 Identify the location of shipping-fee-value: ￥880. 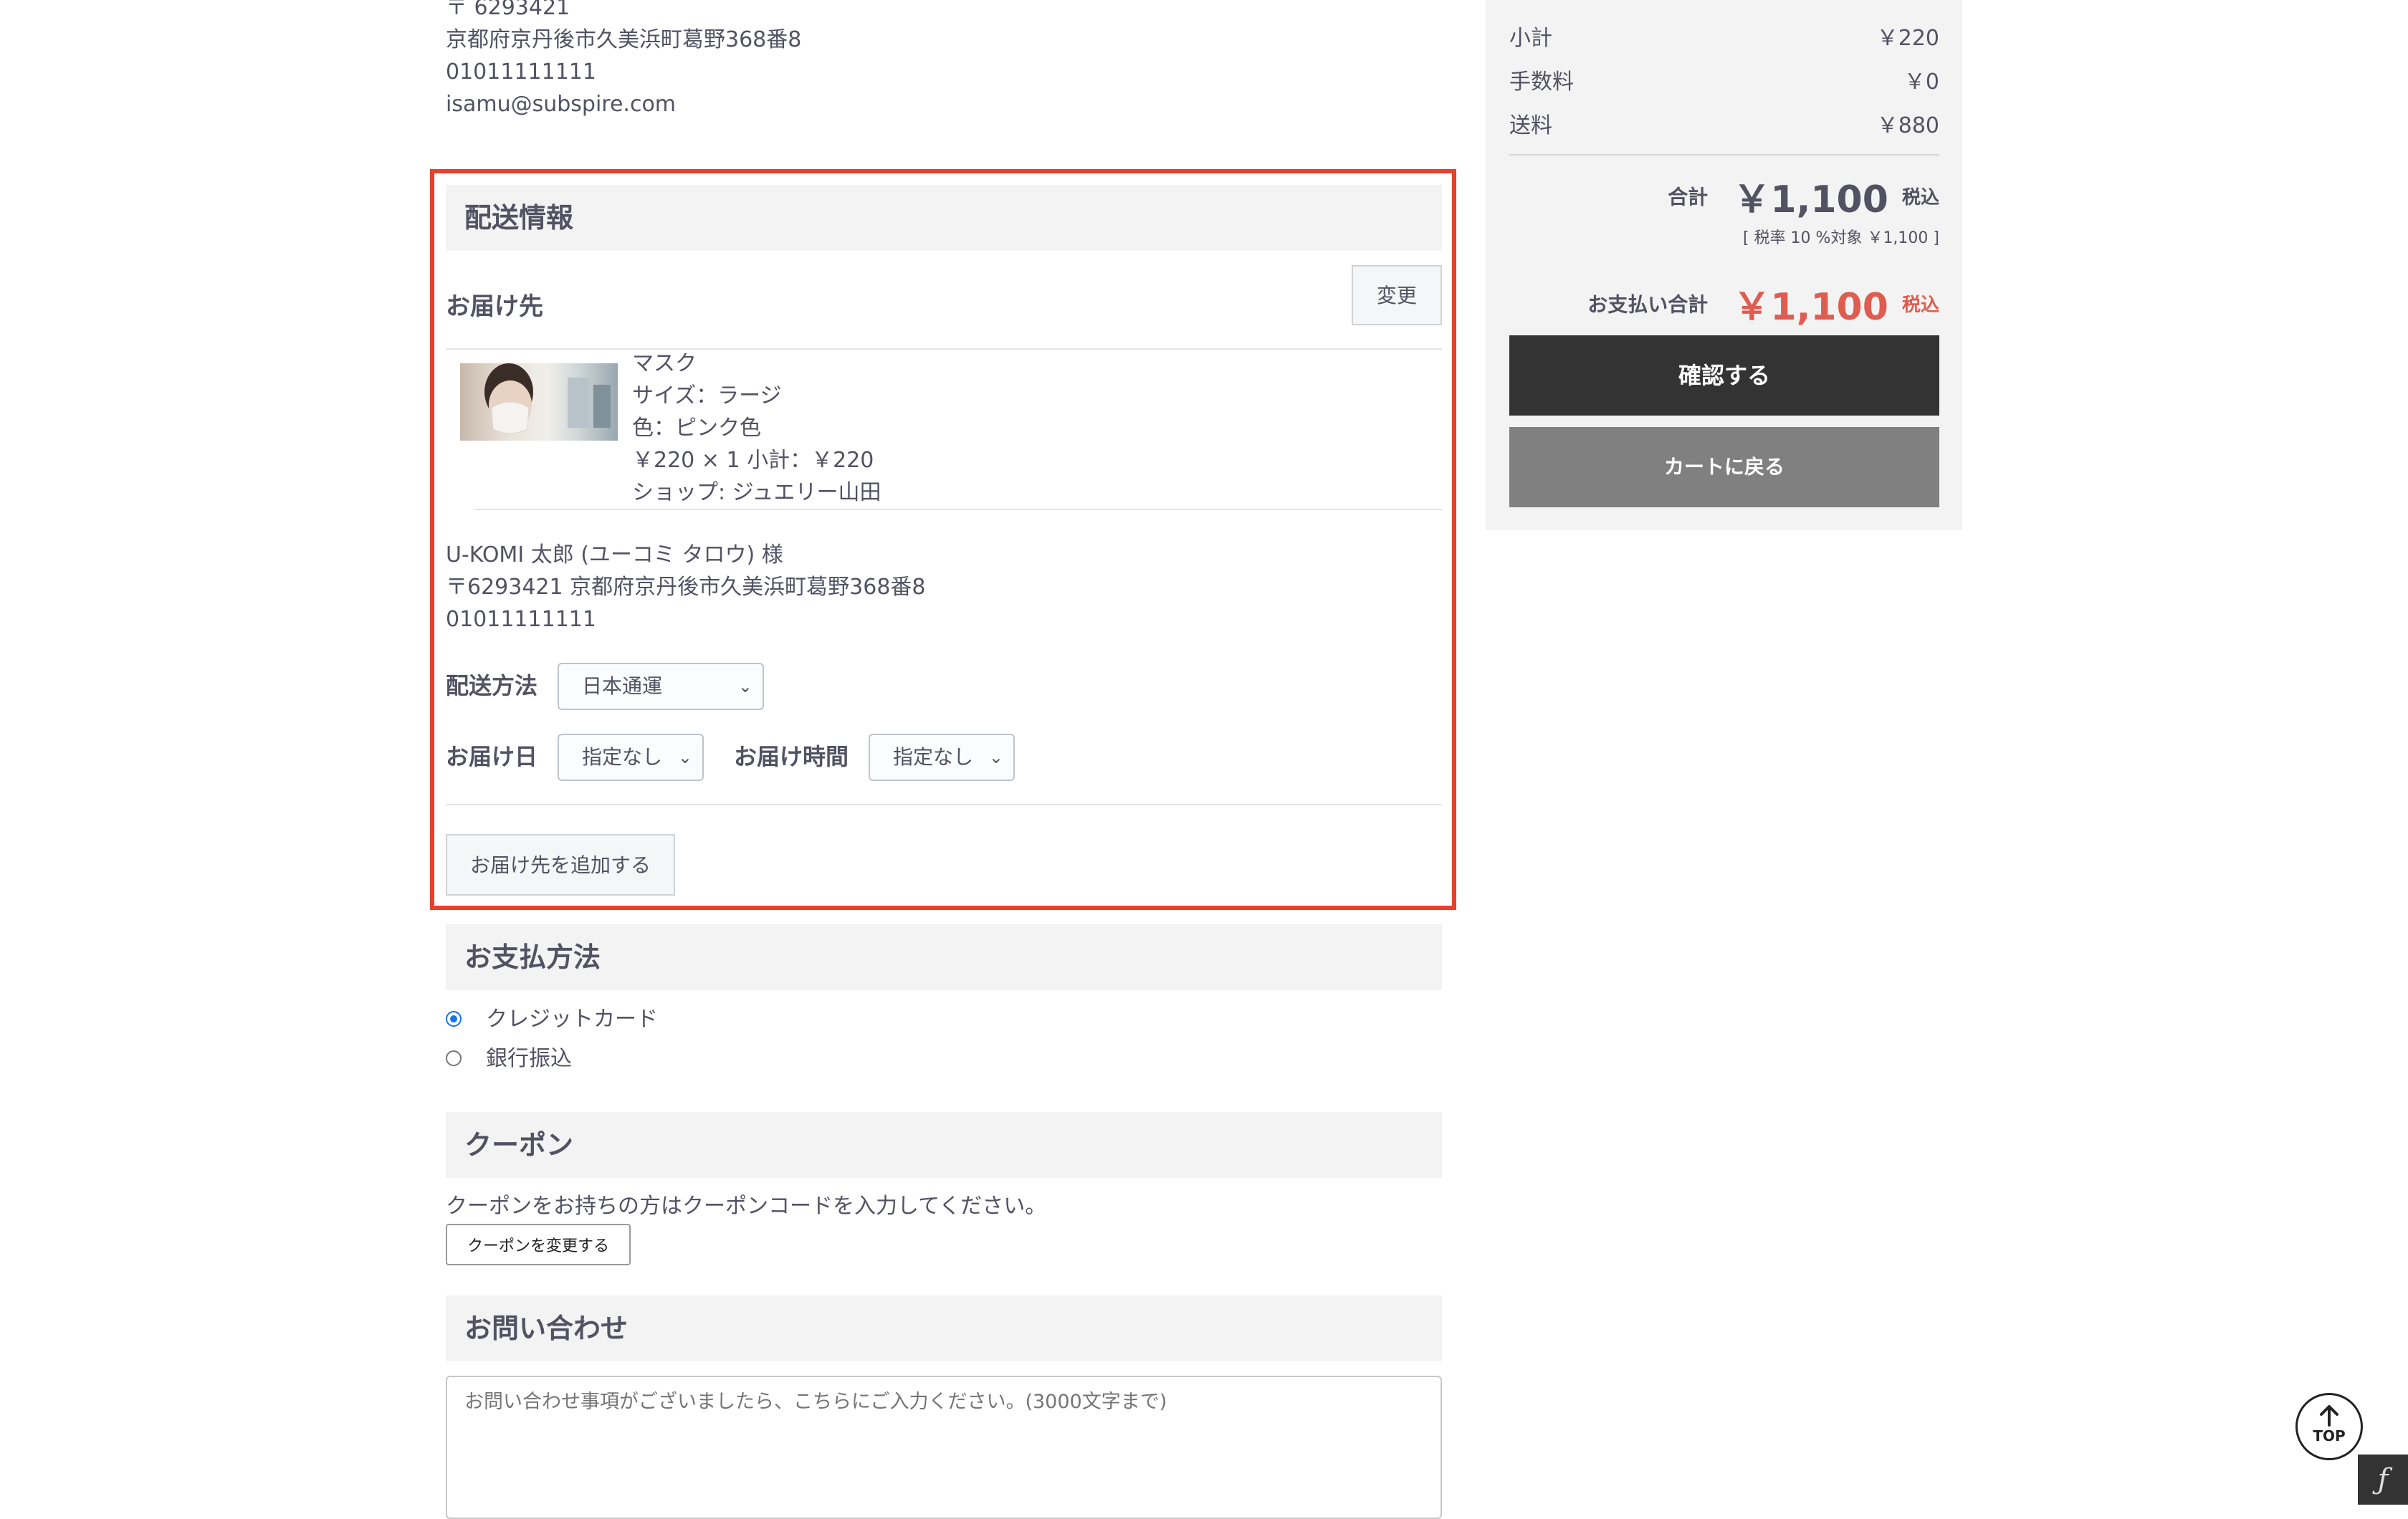
(1907, 125).